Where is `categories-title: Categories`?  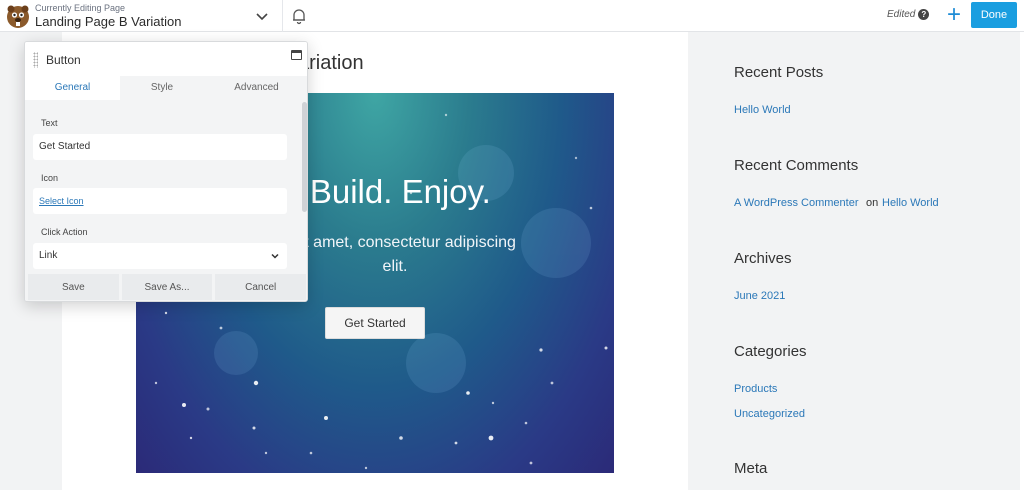
categories-title: Categories is located at coordinates (770, 351).